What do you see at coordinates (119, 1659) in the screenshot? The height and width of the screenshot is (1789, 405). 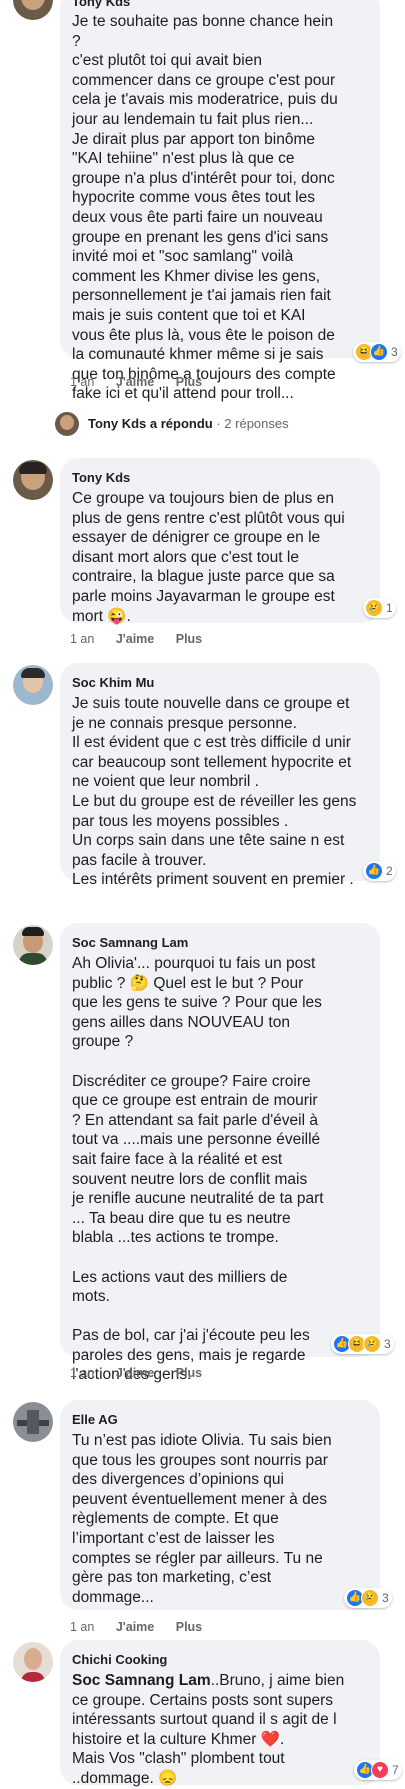 I see `comment-author: Chichi Cooking` at bounding box center [119, 1659].